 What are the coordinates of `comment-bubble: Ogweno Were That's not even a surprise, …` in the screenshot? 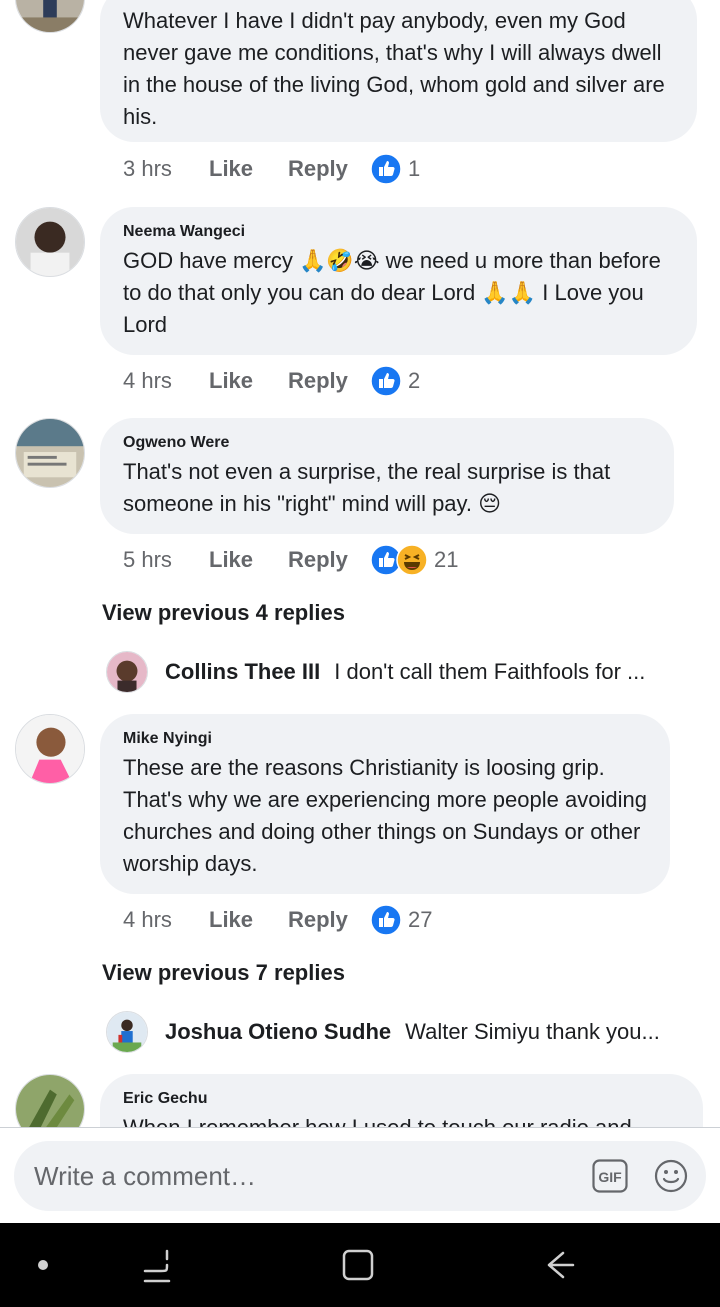 It's located at (387, 476).